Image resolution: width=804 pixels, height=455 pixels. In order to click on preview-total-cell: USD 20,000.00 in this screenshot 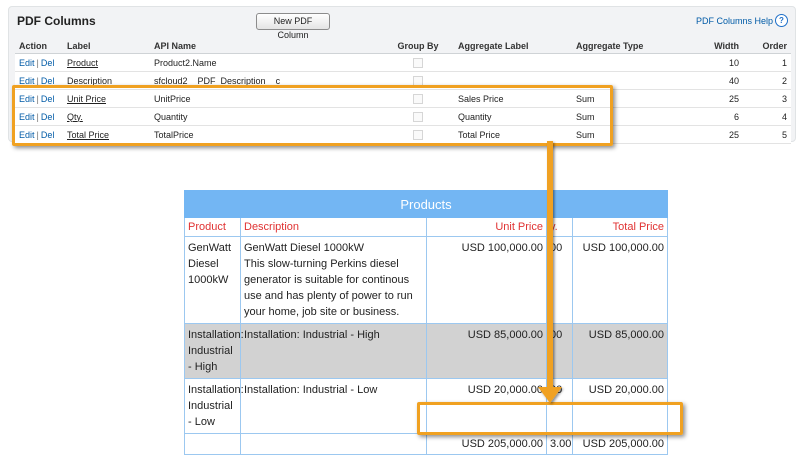, I will do `click(620, 406)`.